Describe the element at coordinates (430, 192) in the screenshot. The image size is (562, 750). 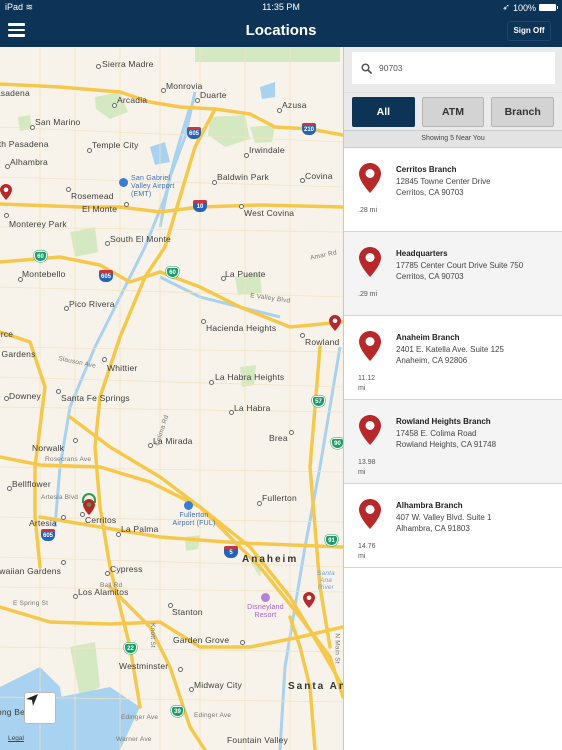
I see `address-line-2: Cerritos, CA 90703` at that location.